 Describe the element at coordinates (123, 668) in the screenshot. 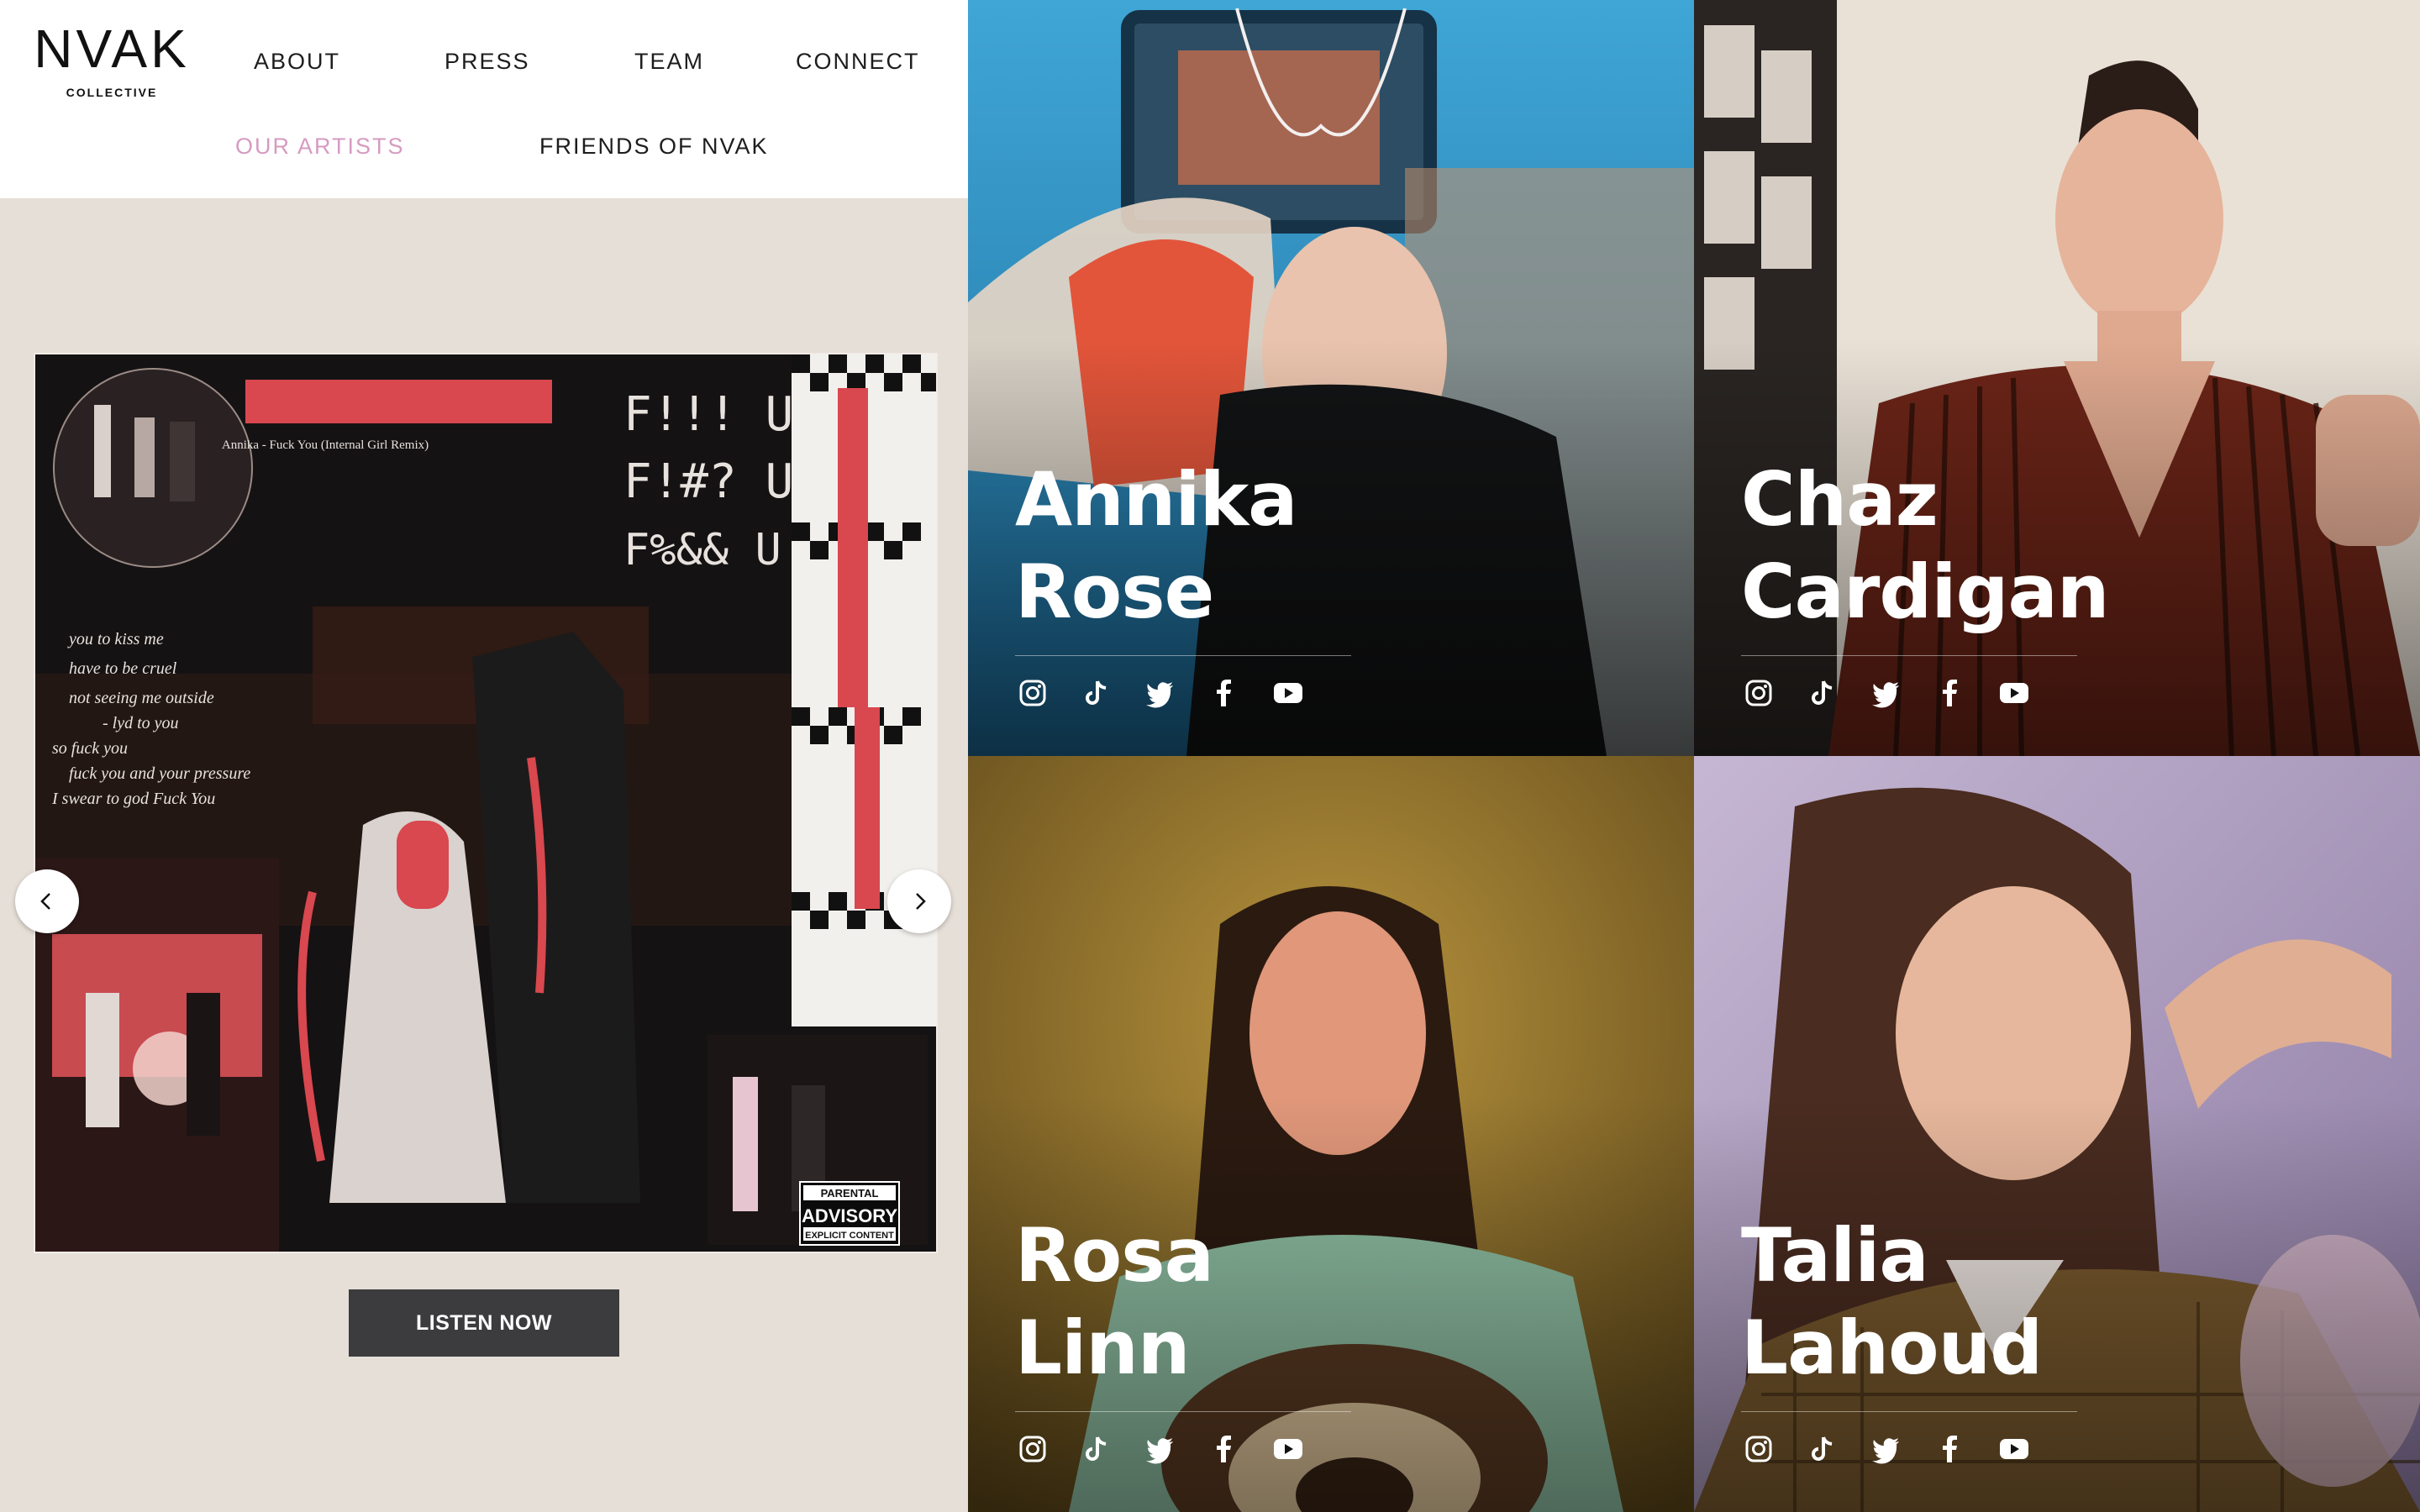

I see `album-lyric-2: have to be cruel` at that location.